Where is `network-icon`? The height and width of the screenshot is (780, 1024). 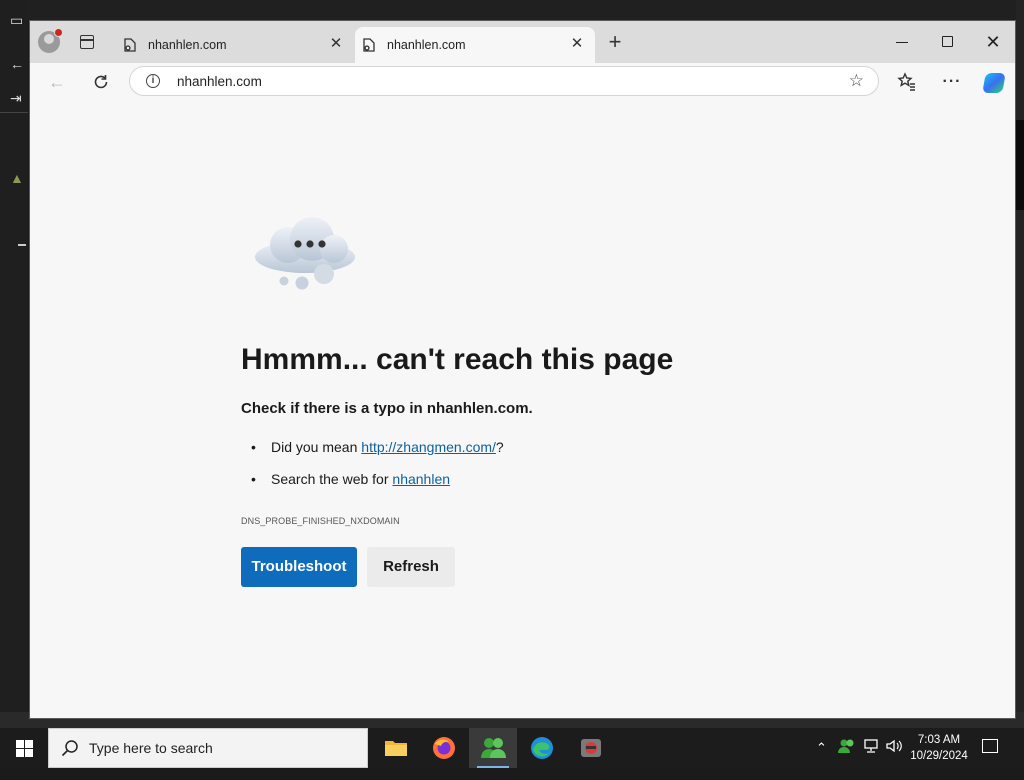
network-icon is located at coordinates (871, 758).